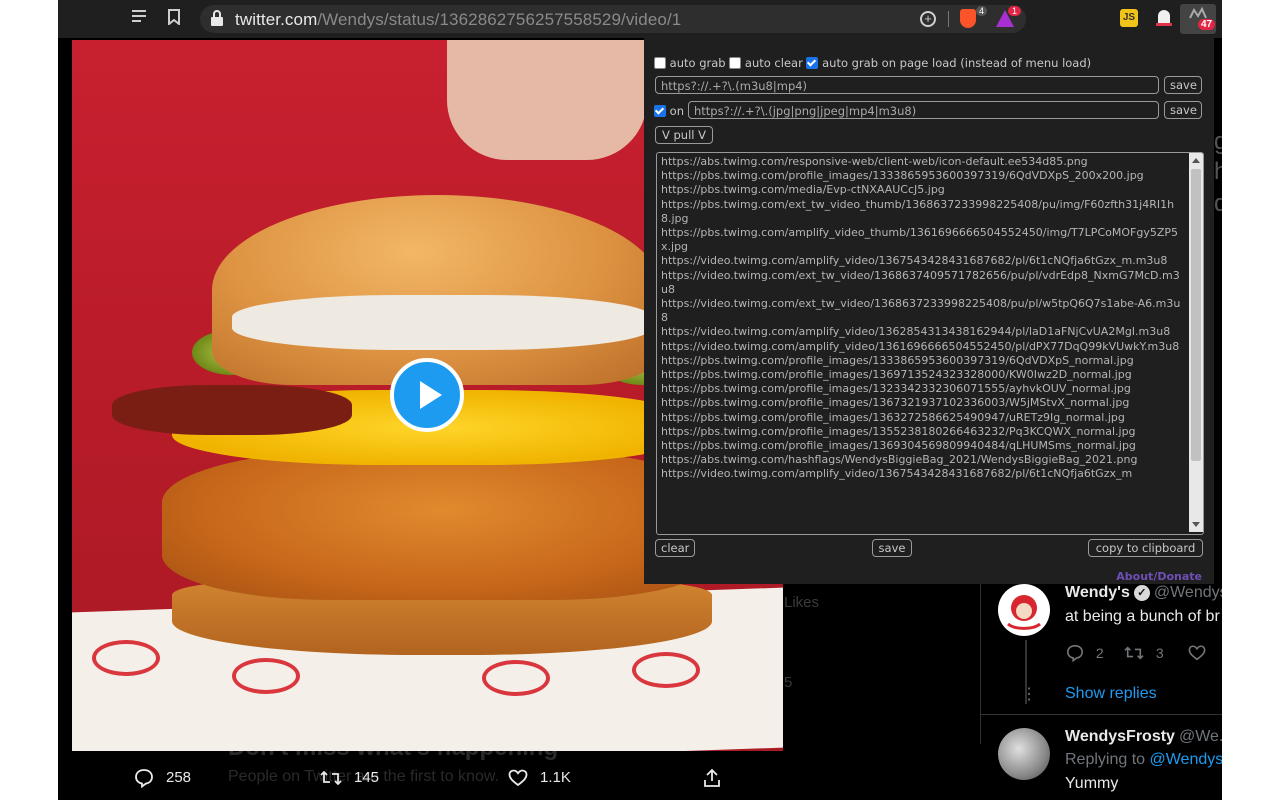 The image size is (1280, 800). What do you see at coordinates (1218, 141) in the screenshot?
I see `ghost-letter-g: g` at bounding box center [1218, 141].